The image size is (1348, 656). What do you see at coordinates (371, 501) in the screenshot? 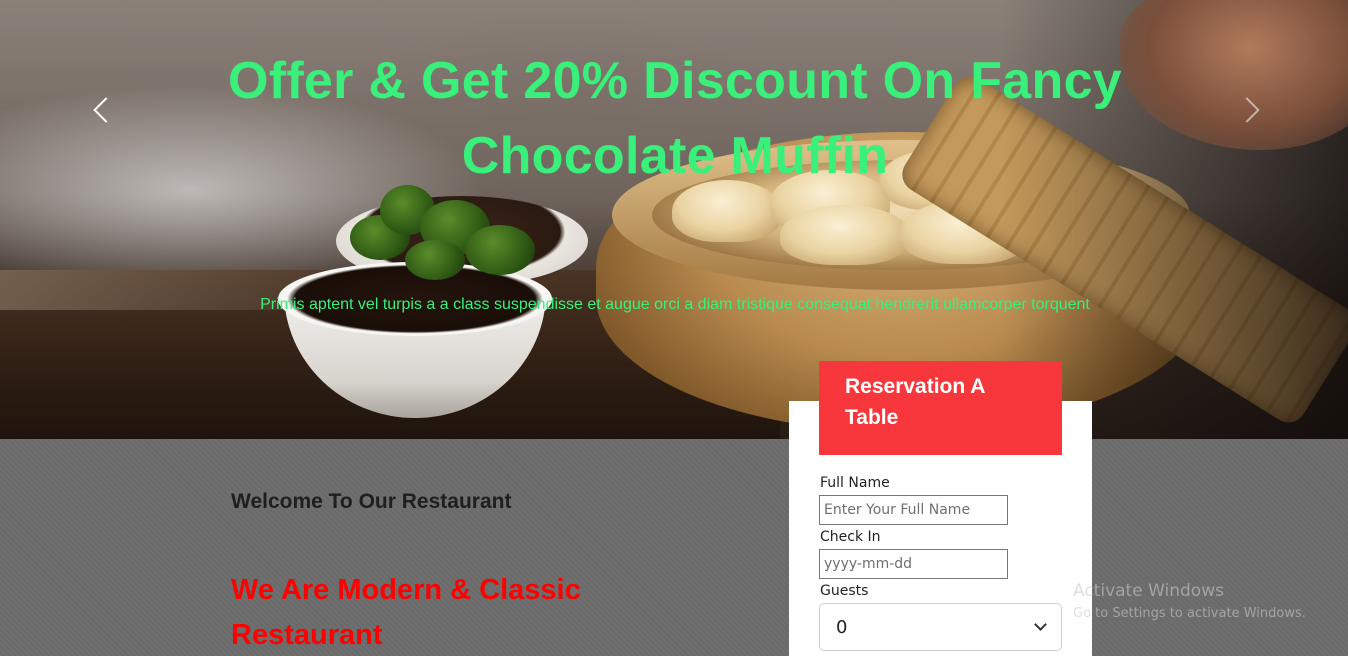
I see `welcome-heading: Welcome To Our Restaurant` at bounding box center [371, 501].